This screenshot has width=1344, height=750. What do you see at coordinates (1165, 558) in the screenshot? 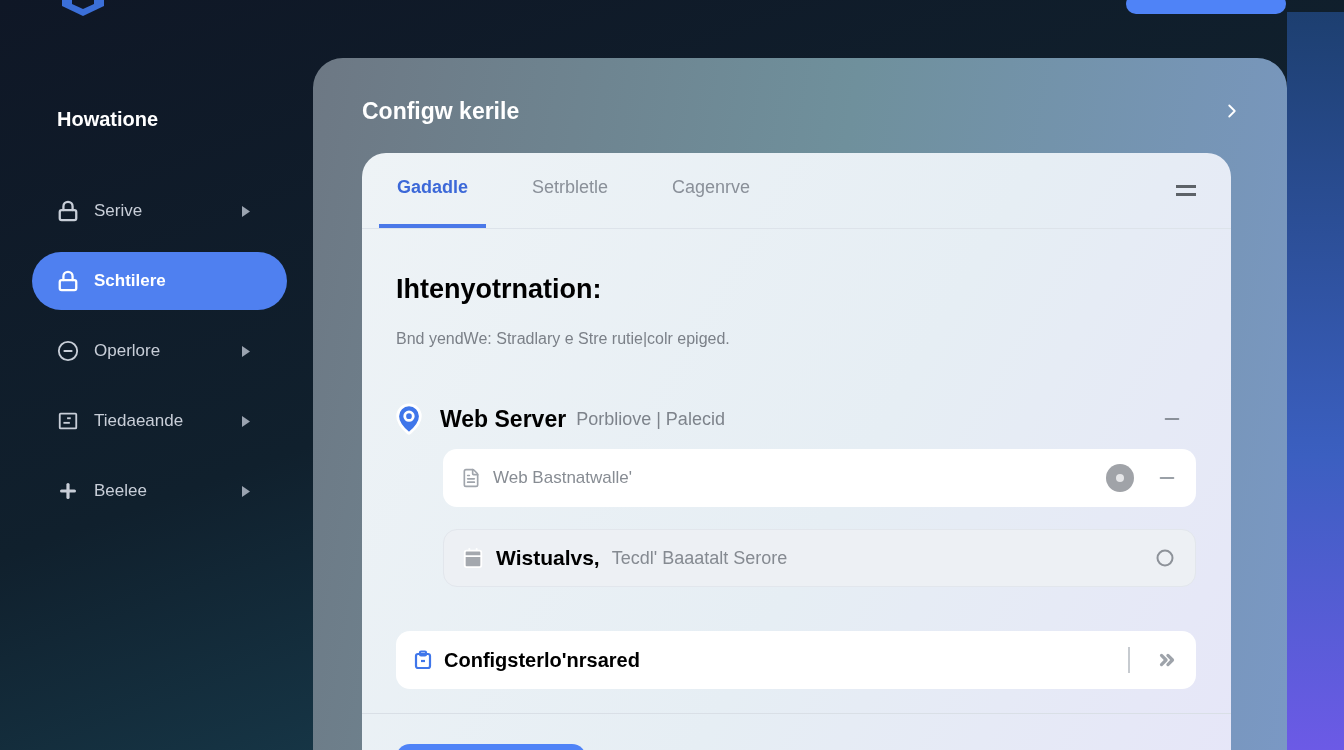
I see `circle-icon` at bounding box center [1165, 558].